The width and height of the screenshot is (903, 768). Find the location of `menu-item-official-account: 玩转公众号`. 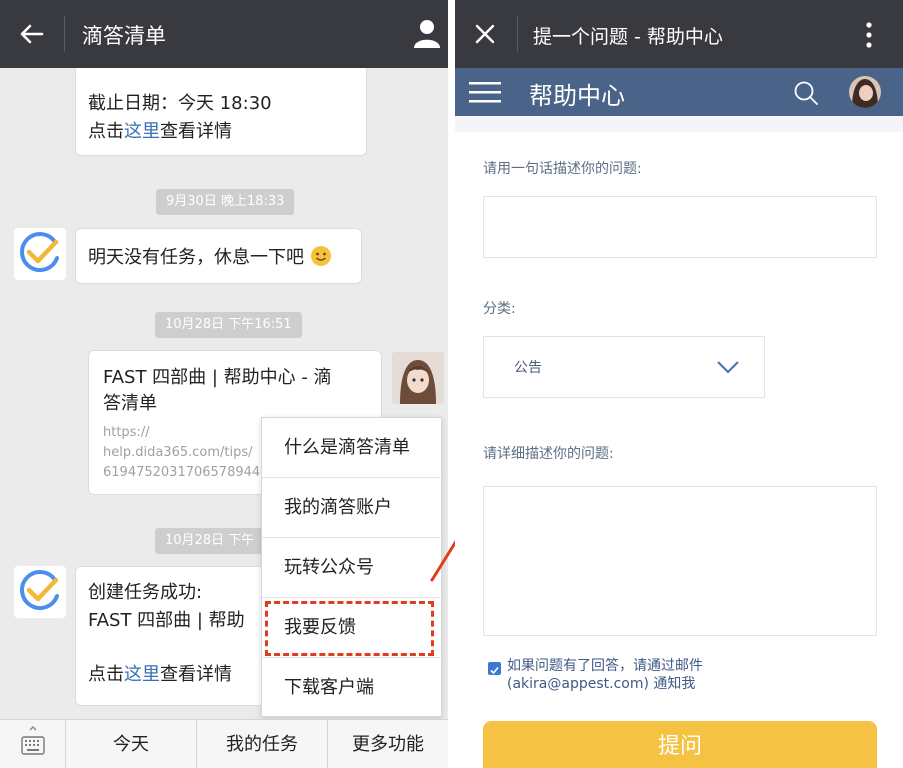

menu-item-official-account: 玩转公众号 is located at coordinates (352, 568).